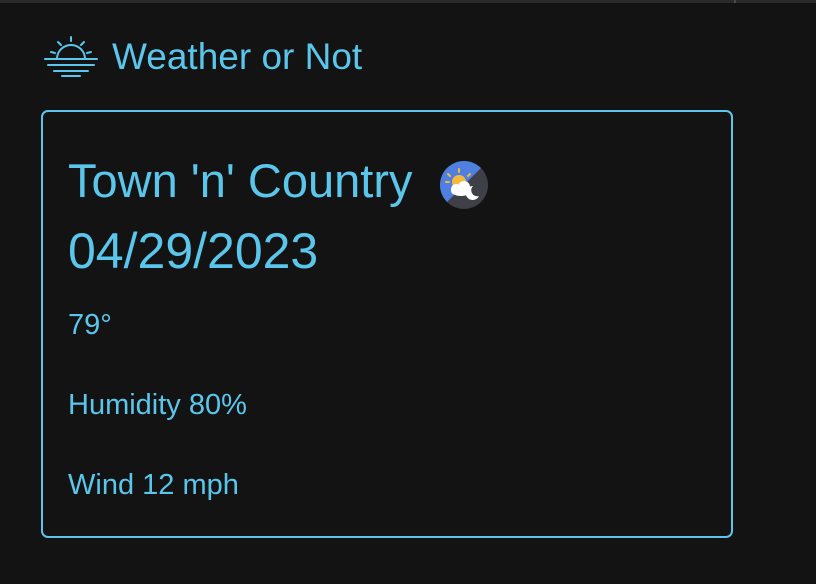 The height and width of the screenshot is (584, 816). What do you see at coordinates (193, 251) in the screenshot?
I see `forecast-date: 04/29/2023` at bounding box center [193, 251].